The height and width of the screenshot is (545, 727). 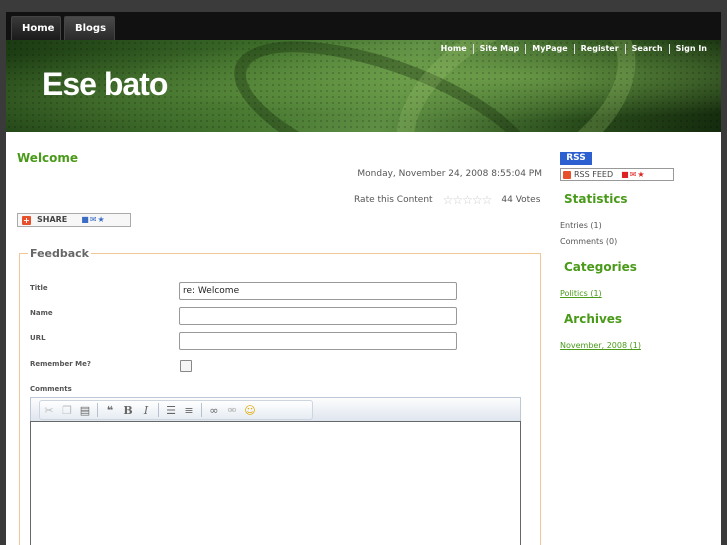 I want to click on rate-label: Rate this Content, so click(x=393, y=200).